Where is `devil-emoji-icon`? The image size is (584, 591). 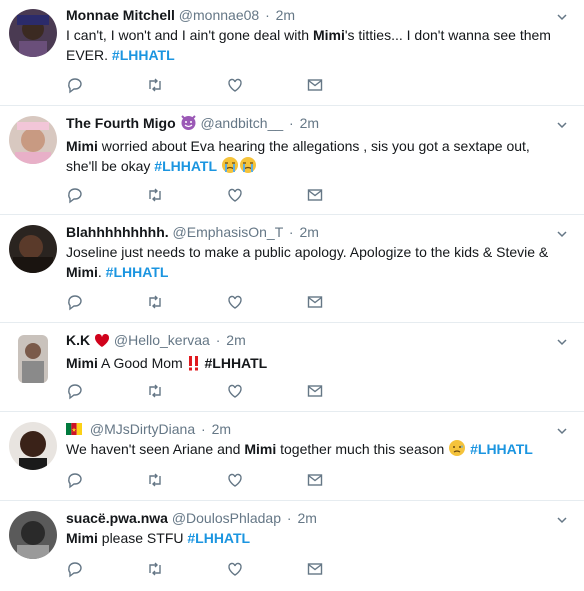 devil-emoji-icon is located at coordinates (188, 124).